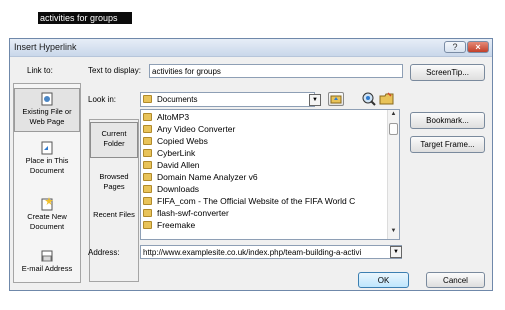  I want to click on selected-document-text: activities for groups, so click(85, 18).